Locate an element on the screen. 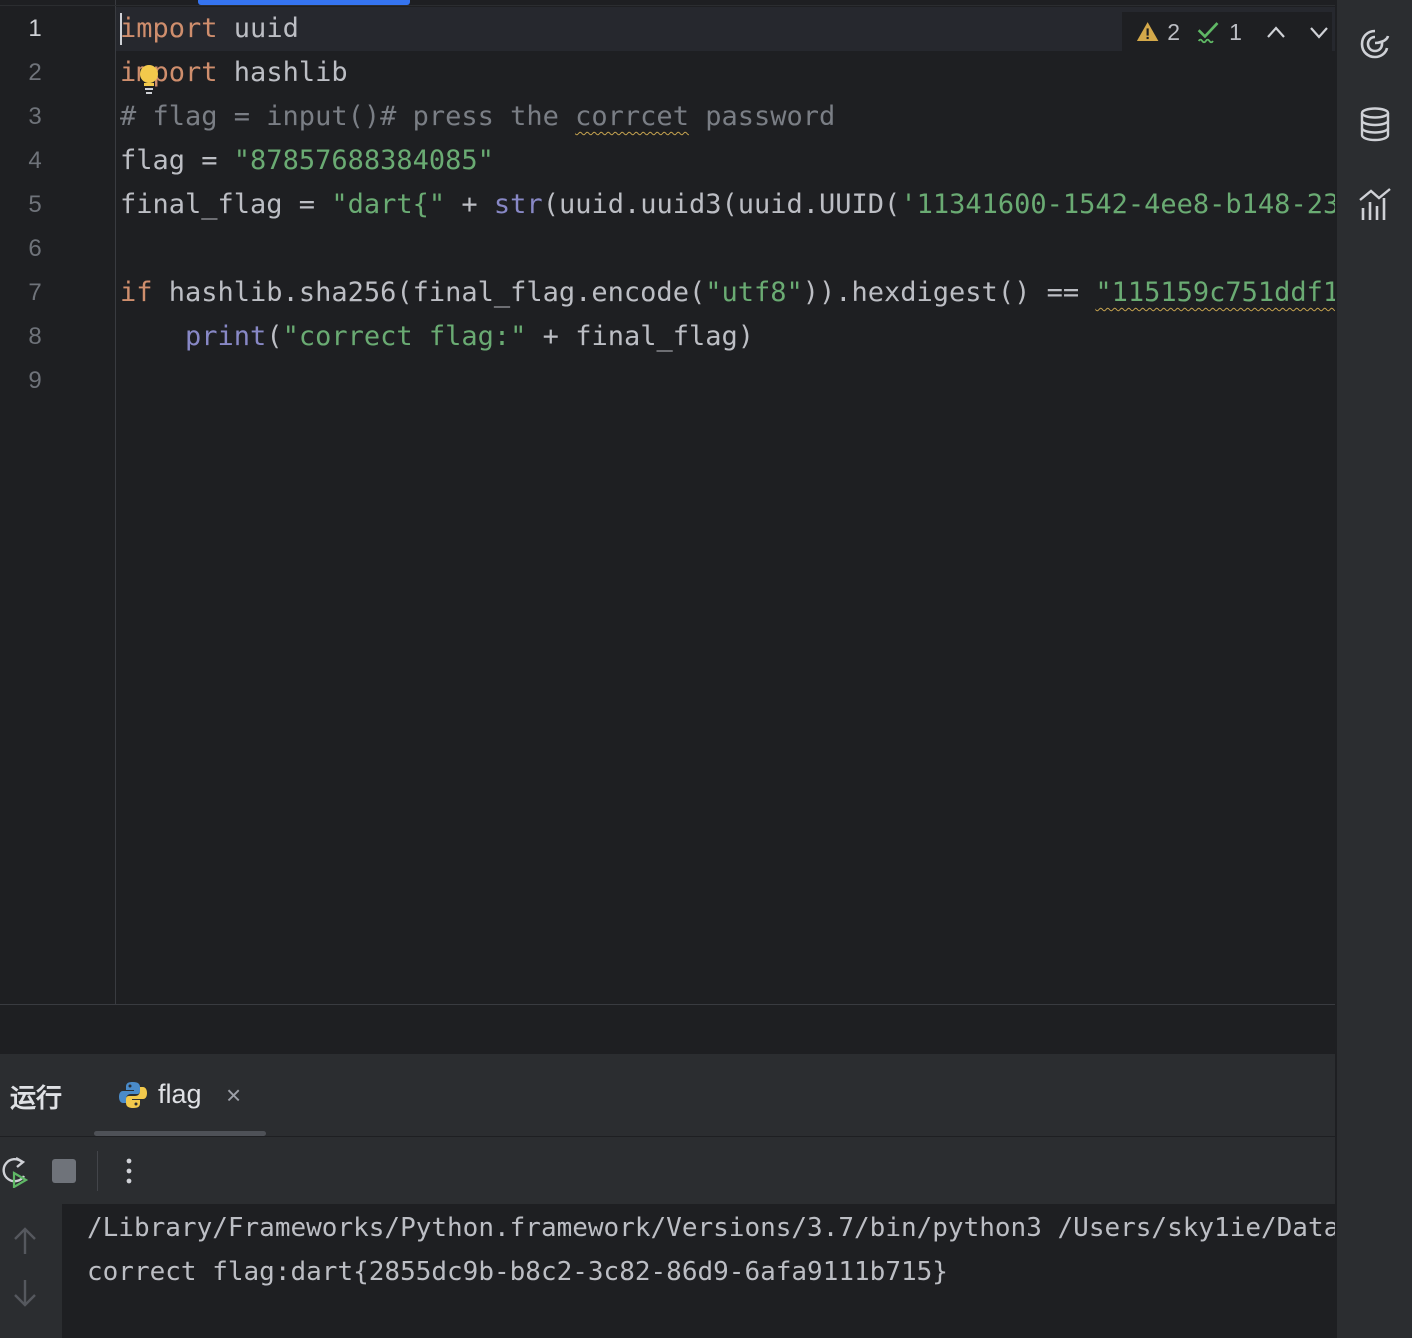  code-token: final_flag = is located at coordinates (226, 204).